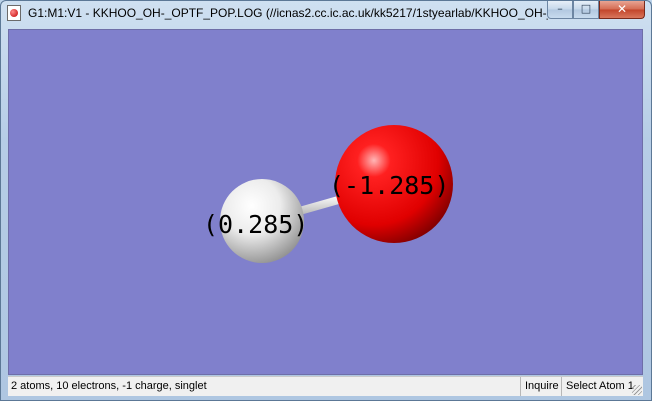 The height and width of the screenshot is (401, 652). Describe the element at coordinates (637, 390) in the screenshot. I see `resize-grip` at that location.